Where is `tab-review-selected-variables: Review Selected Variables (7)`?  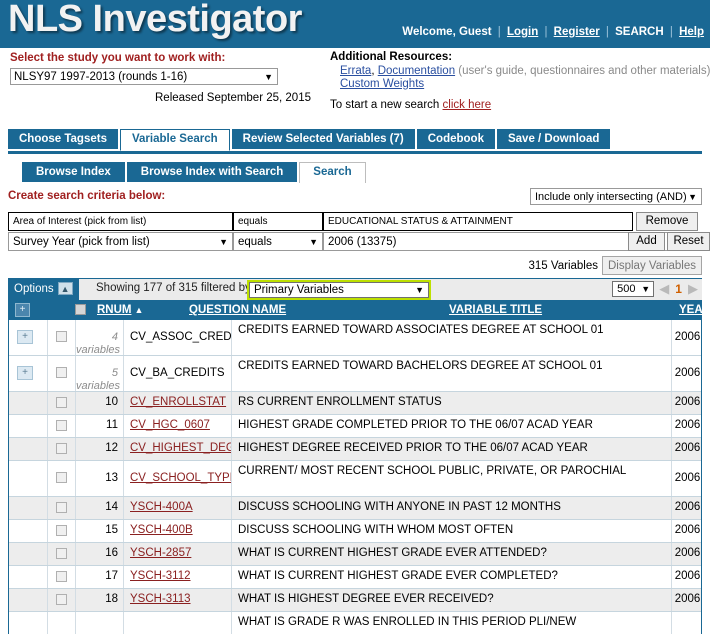
tab-review-selected-variables: Review Selected Variables (7) is located at coordinates (323, 139).